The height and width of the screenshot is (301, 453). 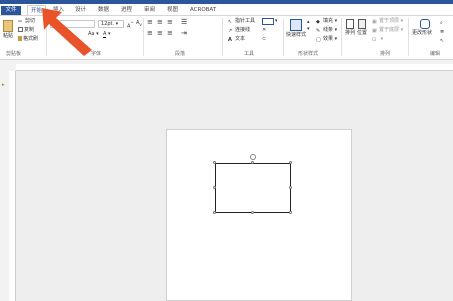 I want to click on align-left-button: ≡, so click(x=150, y=33).